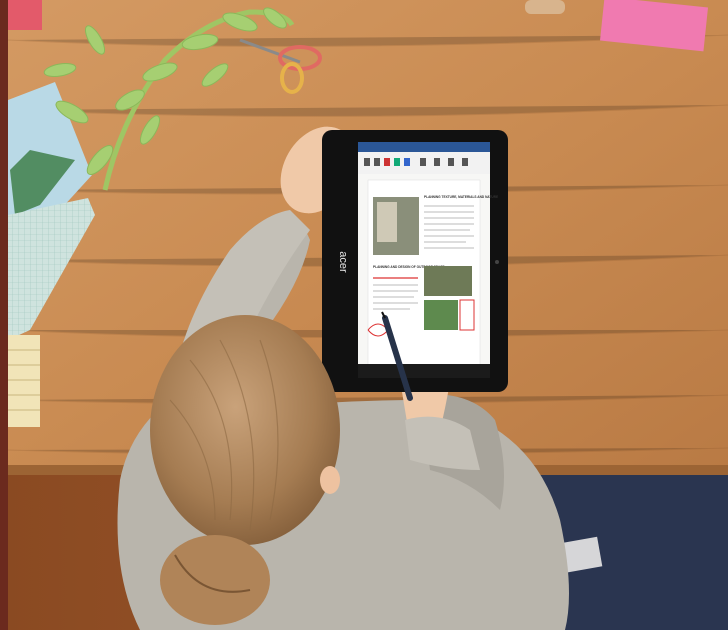 The image size is (728, 630). What do you see at coordinates (215, 580) in the screenshot?
I see `ponytail` at bounding box center [215, 580].